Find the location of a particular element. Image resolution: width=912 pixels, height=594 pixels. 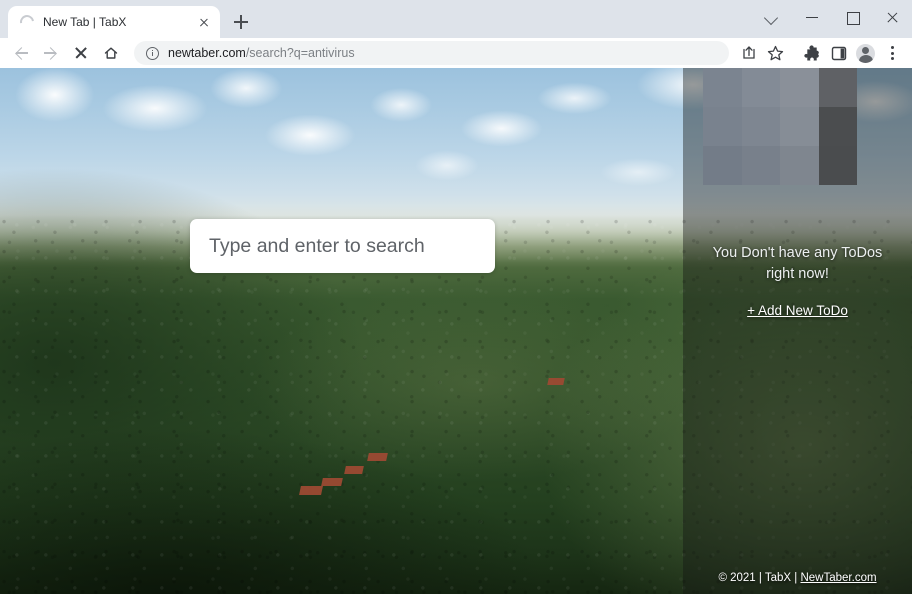

home-icon is located at coordinates (111, 53).